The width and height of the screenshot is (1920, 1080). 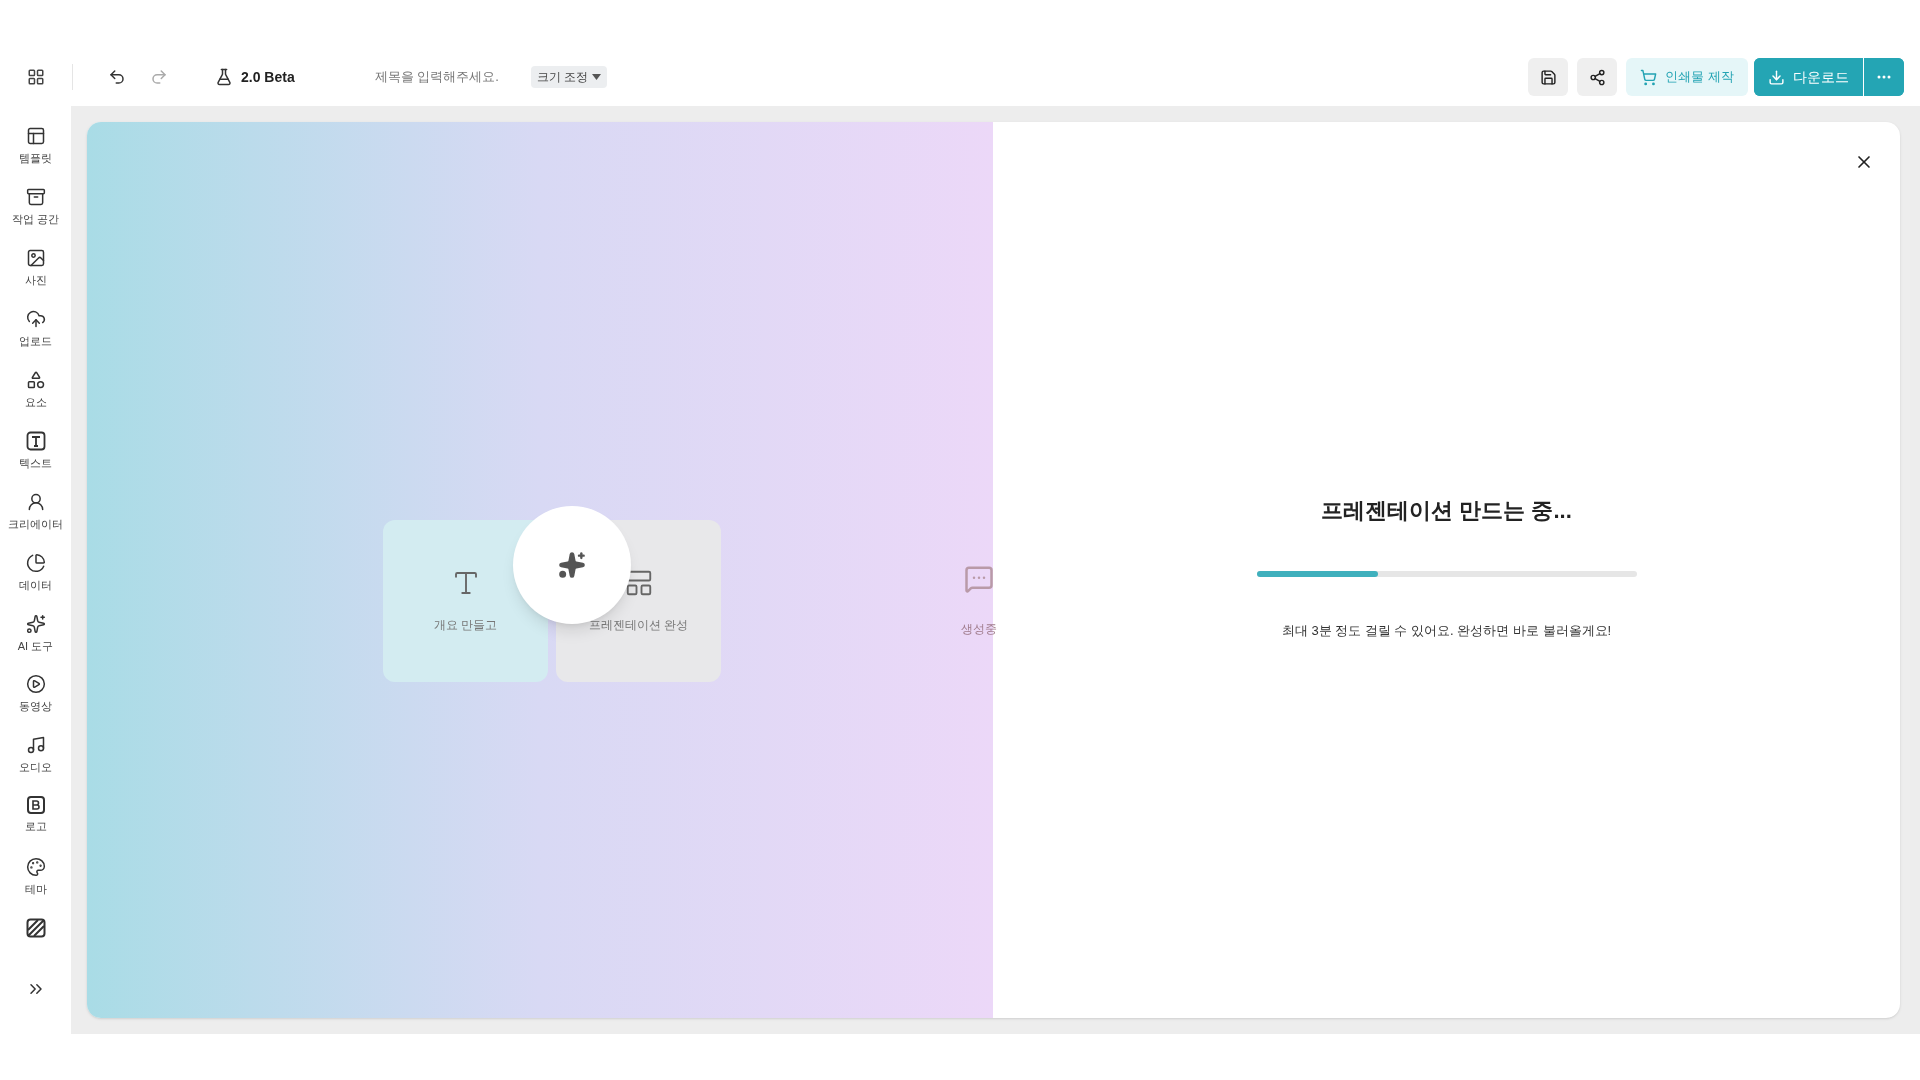 What do you see at coordinates (35, 379) in the screenshot?
I see `shapes-icon` at bounding box center [35, 379].